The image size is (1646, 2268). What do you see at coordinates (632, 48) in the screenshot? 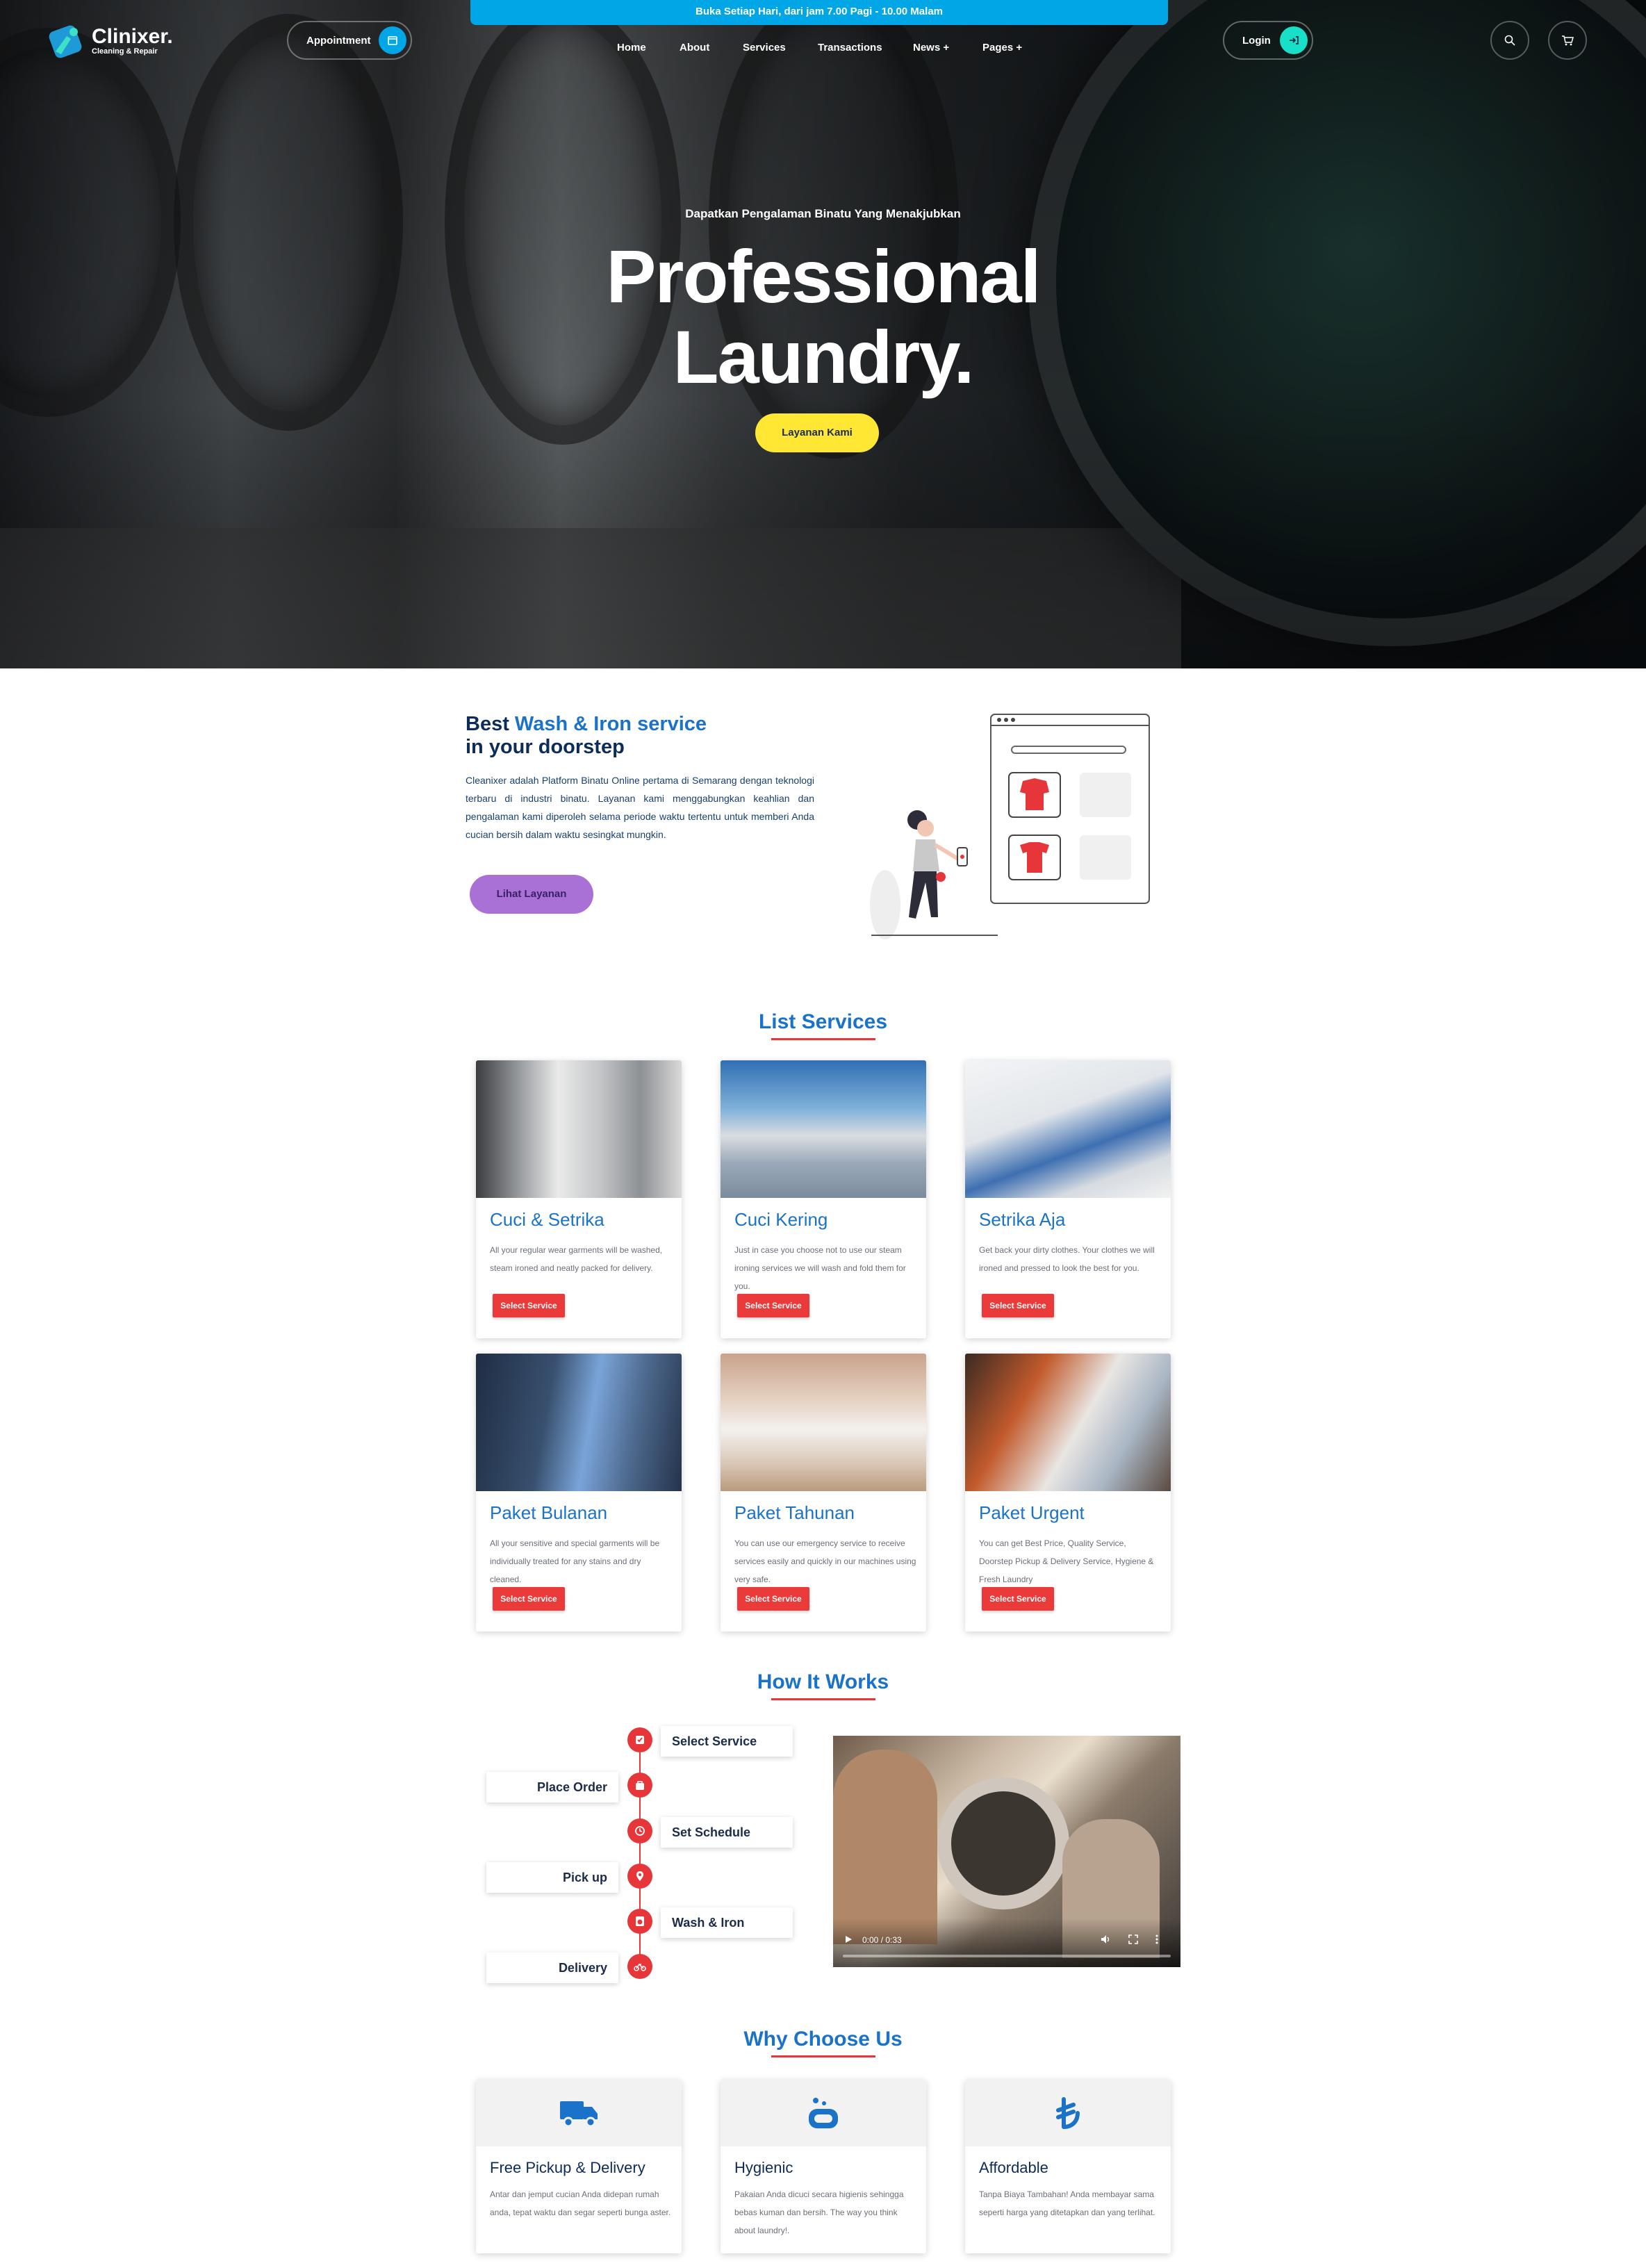
I see `nav-home: Home` at bounding box center [632, 48].